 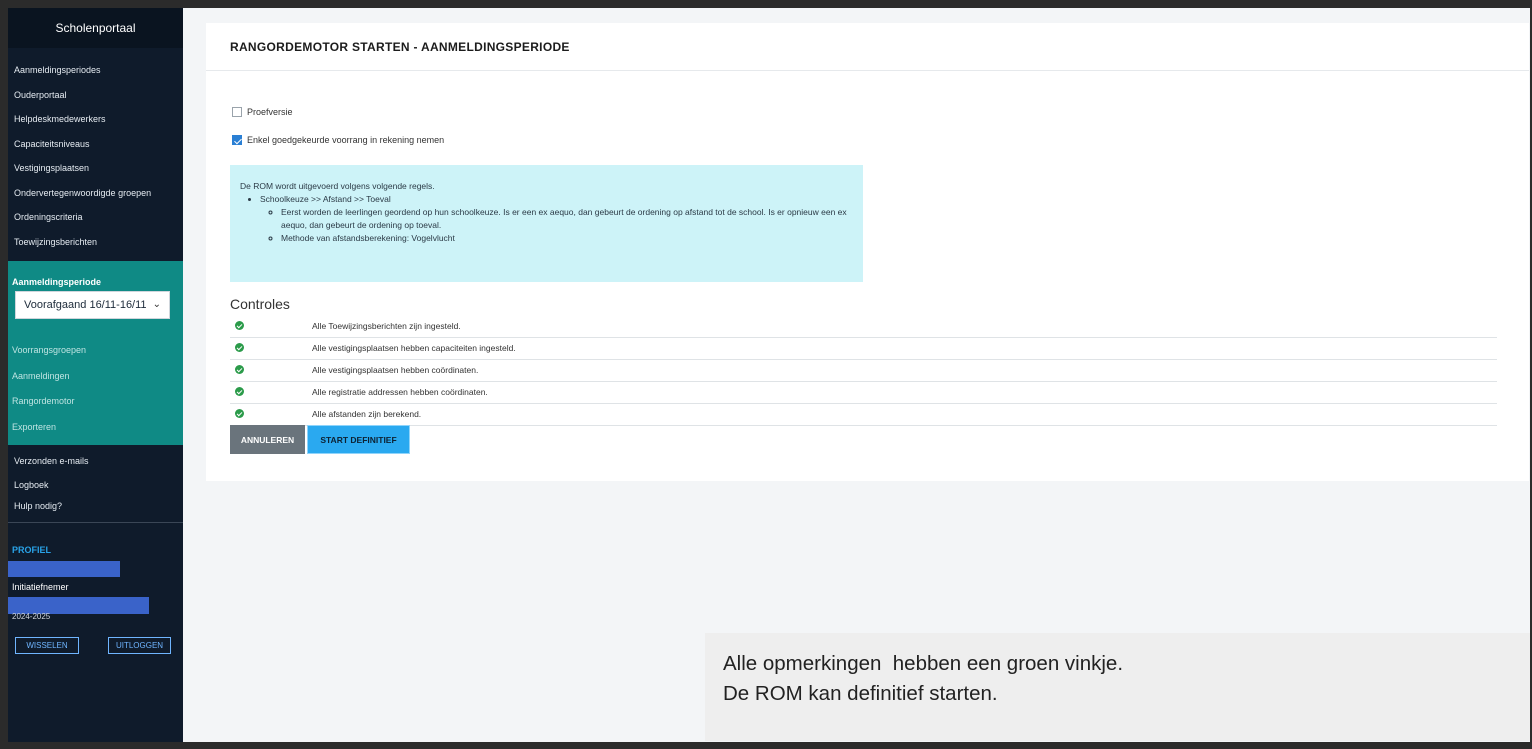 What do you see at coordinates (95, 485) in the screenshot?
I see `sidebar-item-logboek: Logboek` at bounding box center [95, 485].